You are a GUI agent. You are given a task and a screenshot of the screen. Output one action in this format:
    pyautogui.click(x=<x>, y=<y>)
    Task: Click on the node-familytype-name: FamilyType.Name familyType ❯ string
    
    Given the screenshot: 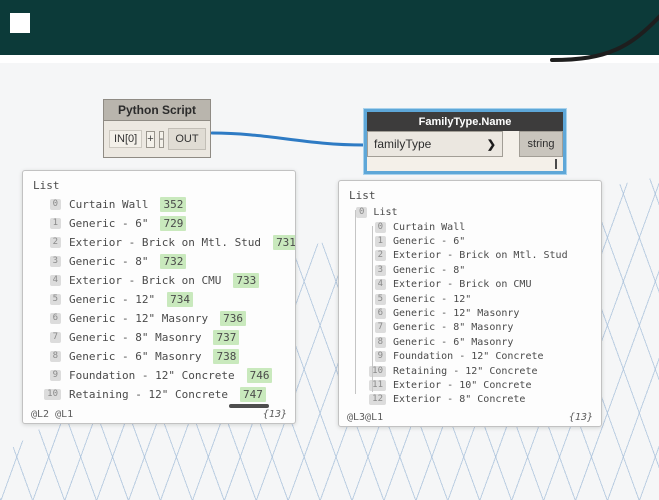 What is the action you would take?
    pyautogui.click(x=465, y=141)
    